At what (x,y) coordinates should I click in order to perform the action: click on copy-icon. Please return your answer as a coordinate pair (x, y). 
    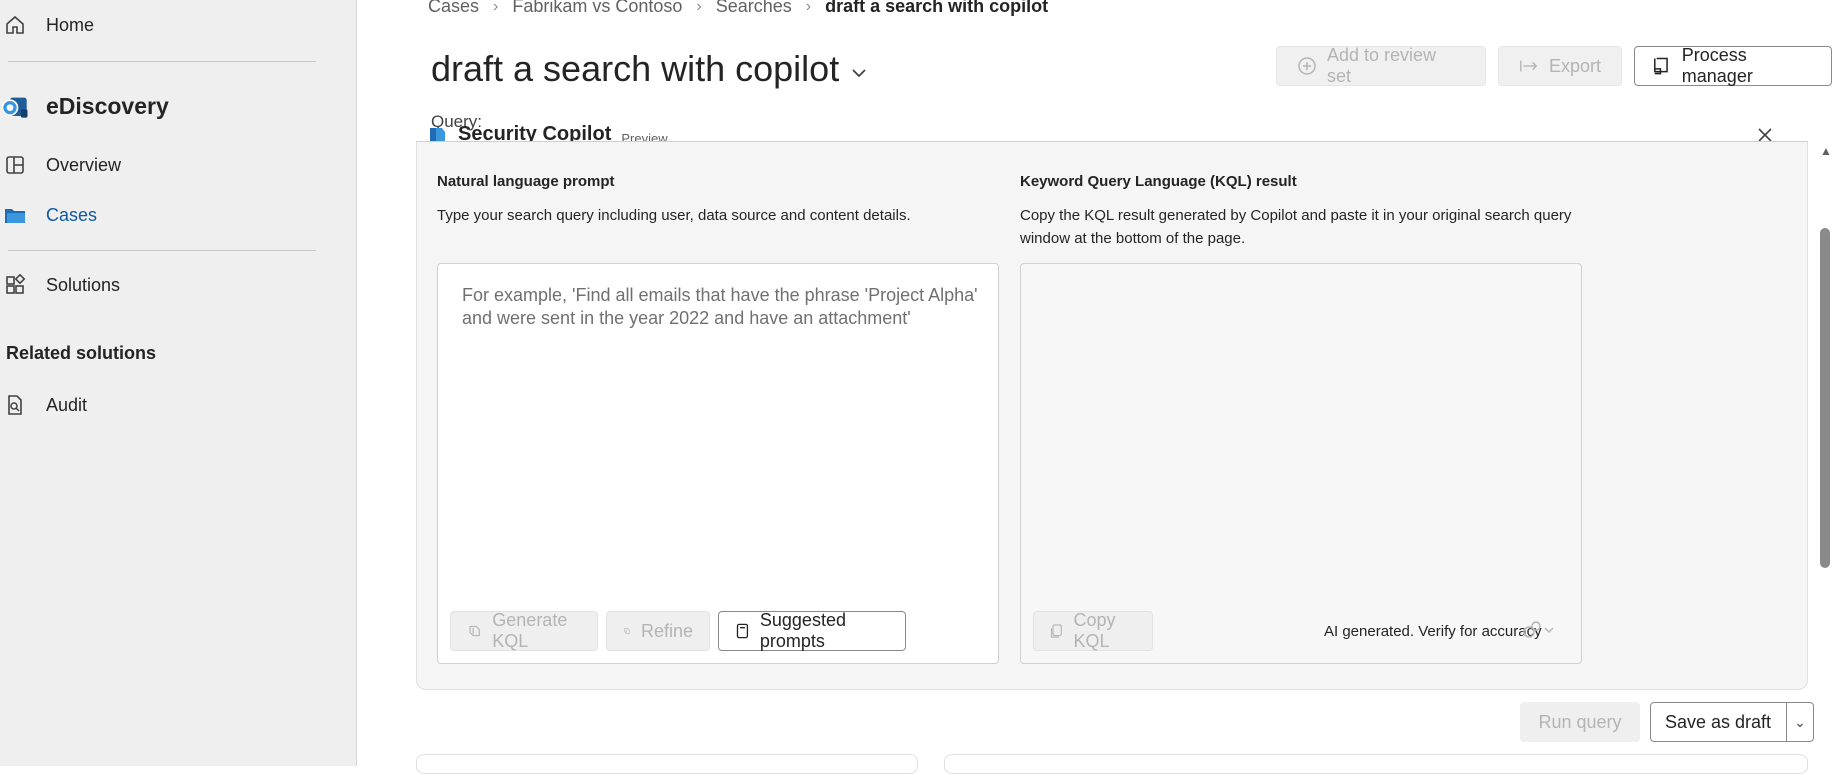
    Looking at the image, I should click on (1056, 631).